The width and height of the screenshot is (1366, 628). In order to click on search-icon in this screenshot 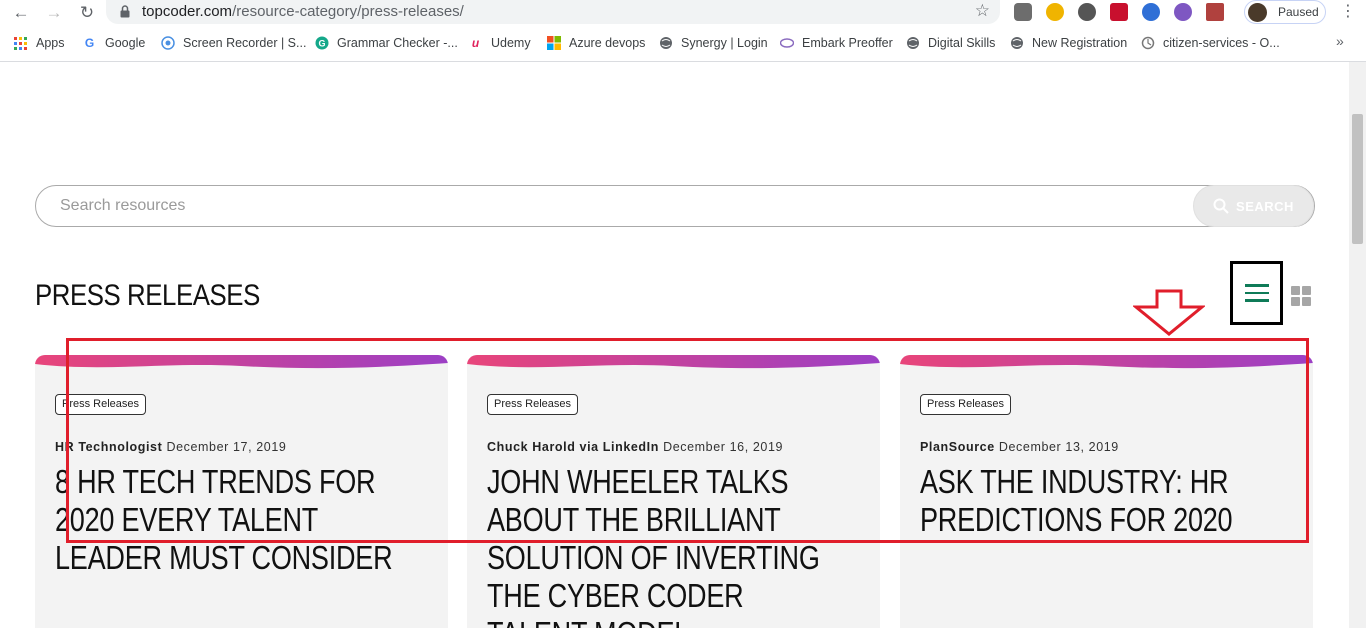, I will do `click(1221, 206)`.